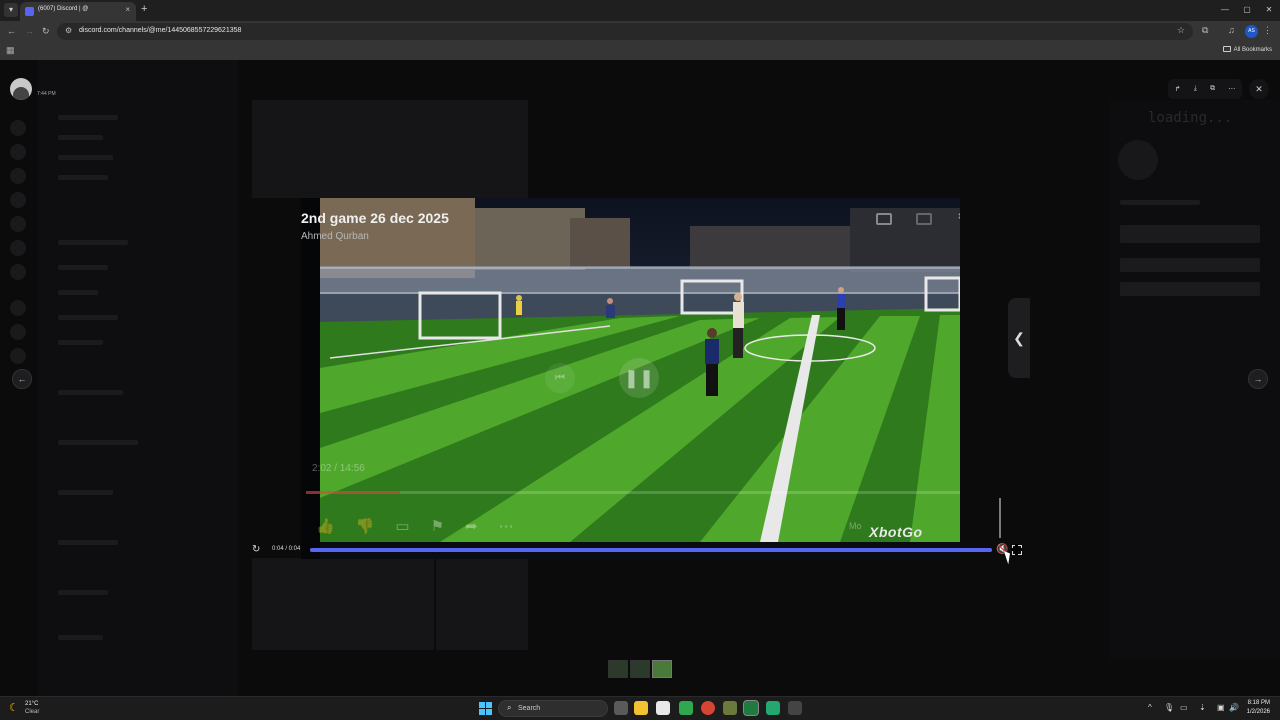 The image size is (1280, 720). Describe the element at coordinates (1267, 30) in the screenshot. I see `chrome-menu-icon: ⋮` at that location.